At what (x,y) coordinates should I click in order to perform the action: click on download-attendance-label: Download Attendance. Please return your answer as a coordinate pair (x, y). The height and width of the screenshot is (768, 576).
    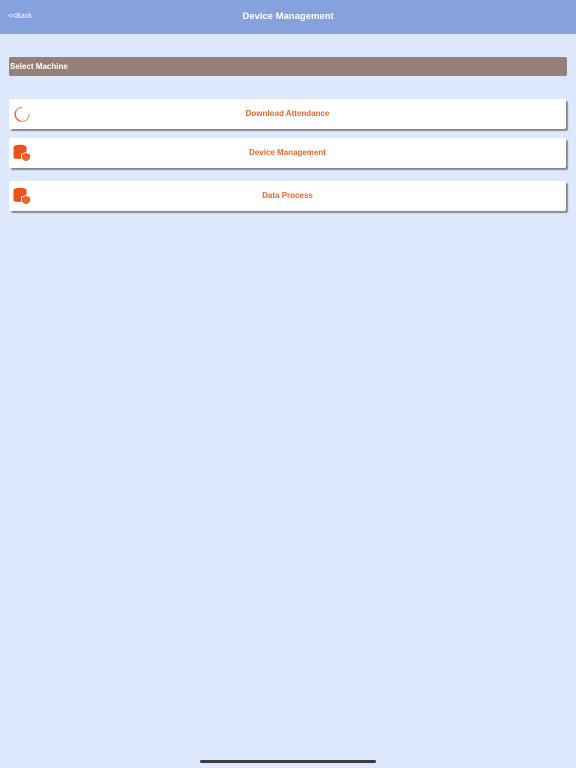
    Looking at the image, I should click on (287, 113).